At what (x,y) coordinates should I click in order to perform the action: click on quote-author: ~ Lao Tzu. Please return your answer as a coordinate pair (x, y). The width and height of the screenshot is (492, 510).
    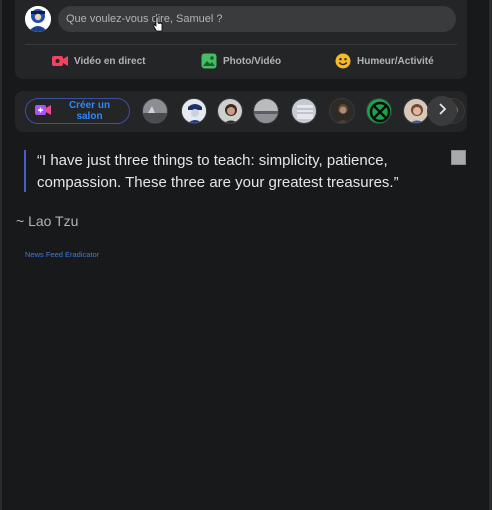
    Looking at the image, I should click on (47, 221).